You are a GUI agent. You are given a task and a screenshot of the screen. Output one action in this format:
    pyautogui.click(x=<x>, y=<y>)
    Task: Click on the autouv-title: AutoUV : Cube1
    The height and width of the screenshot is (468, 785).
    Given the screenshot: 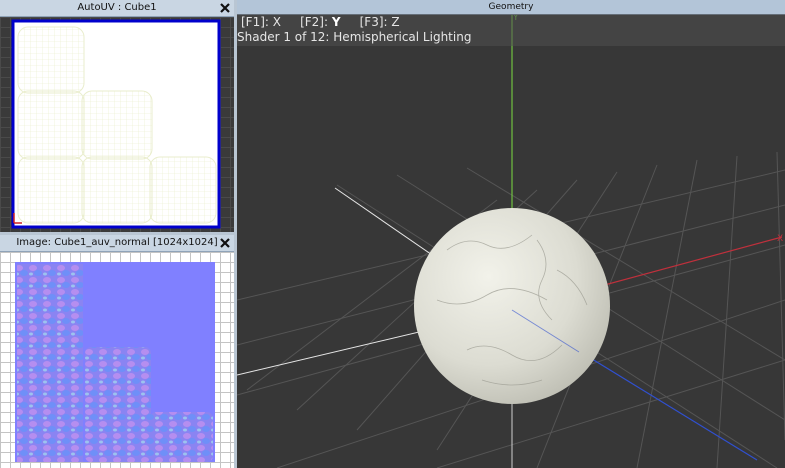 What is the action you would take?
    pyautogui.click(x=117, y=7)
    